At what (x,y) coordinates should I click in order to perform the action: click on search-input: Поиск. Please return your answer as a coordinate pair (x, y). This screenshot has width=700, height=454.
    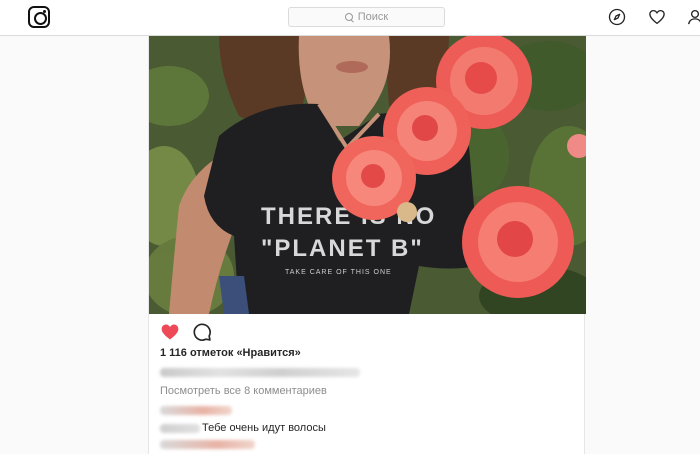
    Looking at the image, I should click on (366, 17).